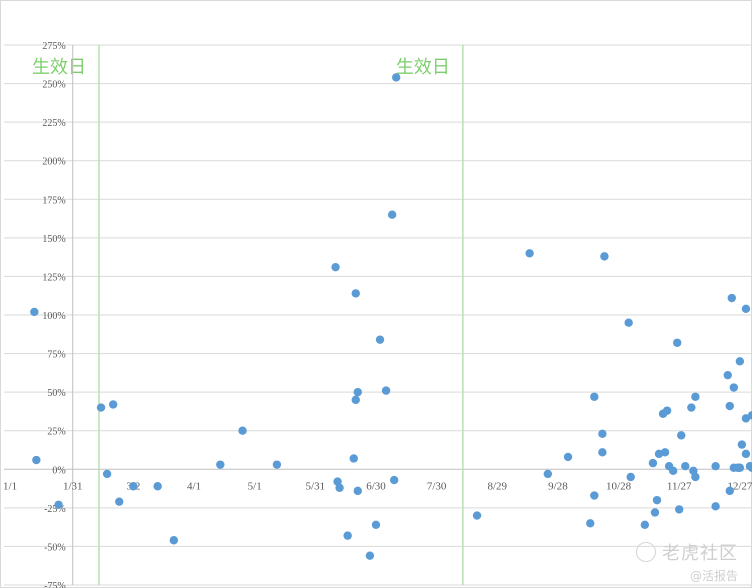 The height and width of the screenshot is (588, 752). I want to click on x-tick-label: 4/1, so click(194, 486).